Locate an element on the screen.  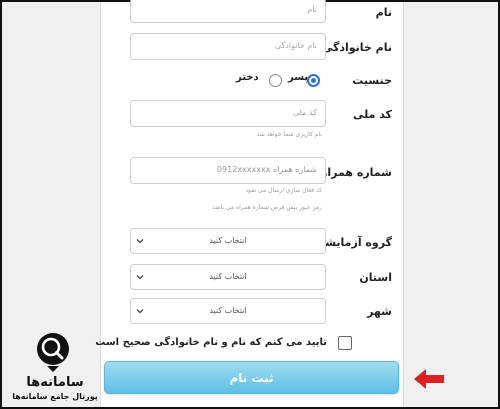
watermark-logo: سامانه‌ها پورتال جامع سامانه‌ها is located at coordinates (54, 368).